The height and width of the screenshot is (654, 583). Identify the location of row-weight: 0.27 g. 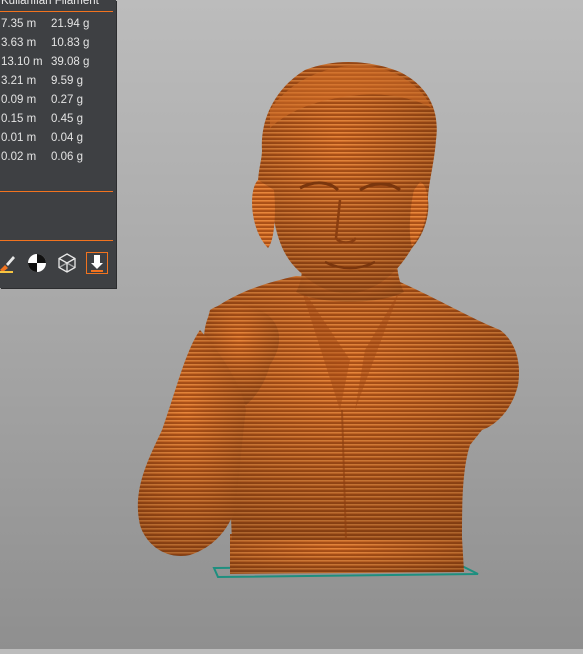
(67, 100).